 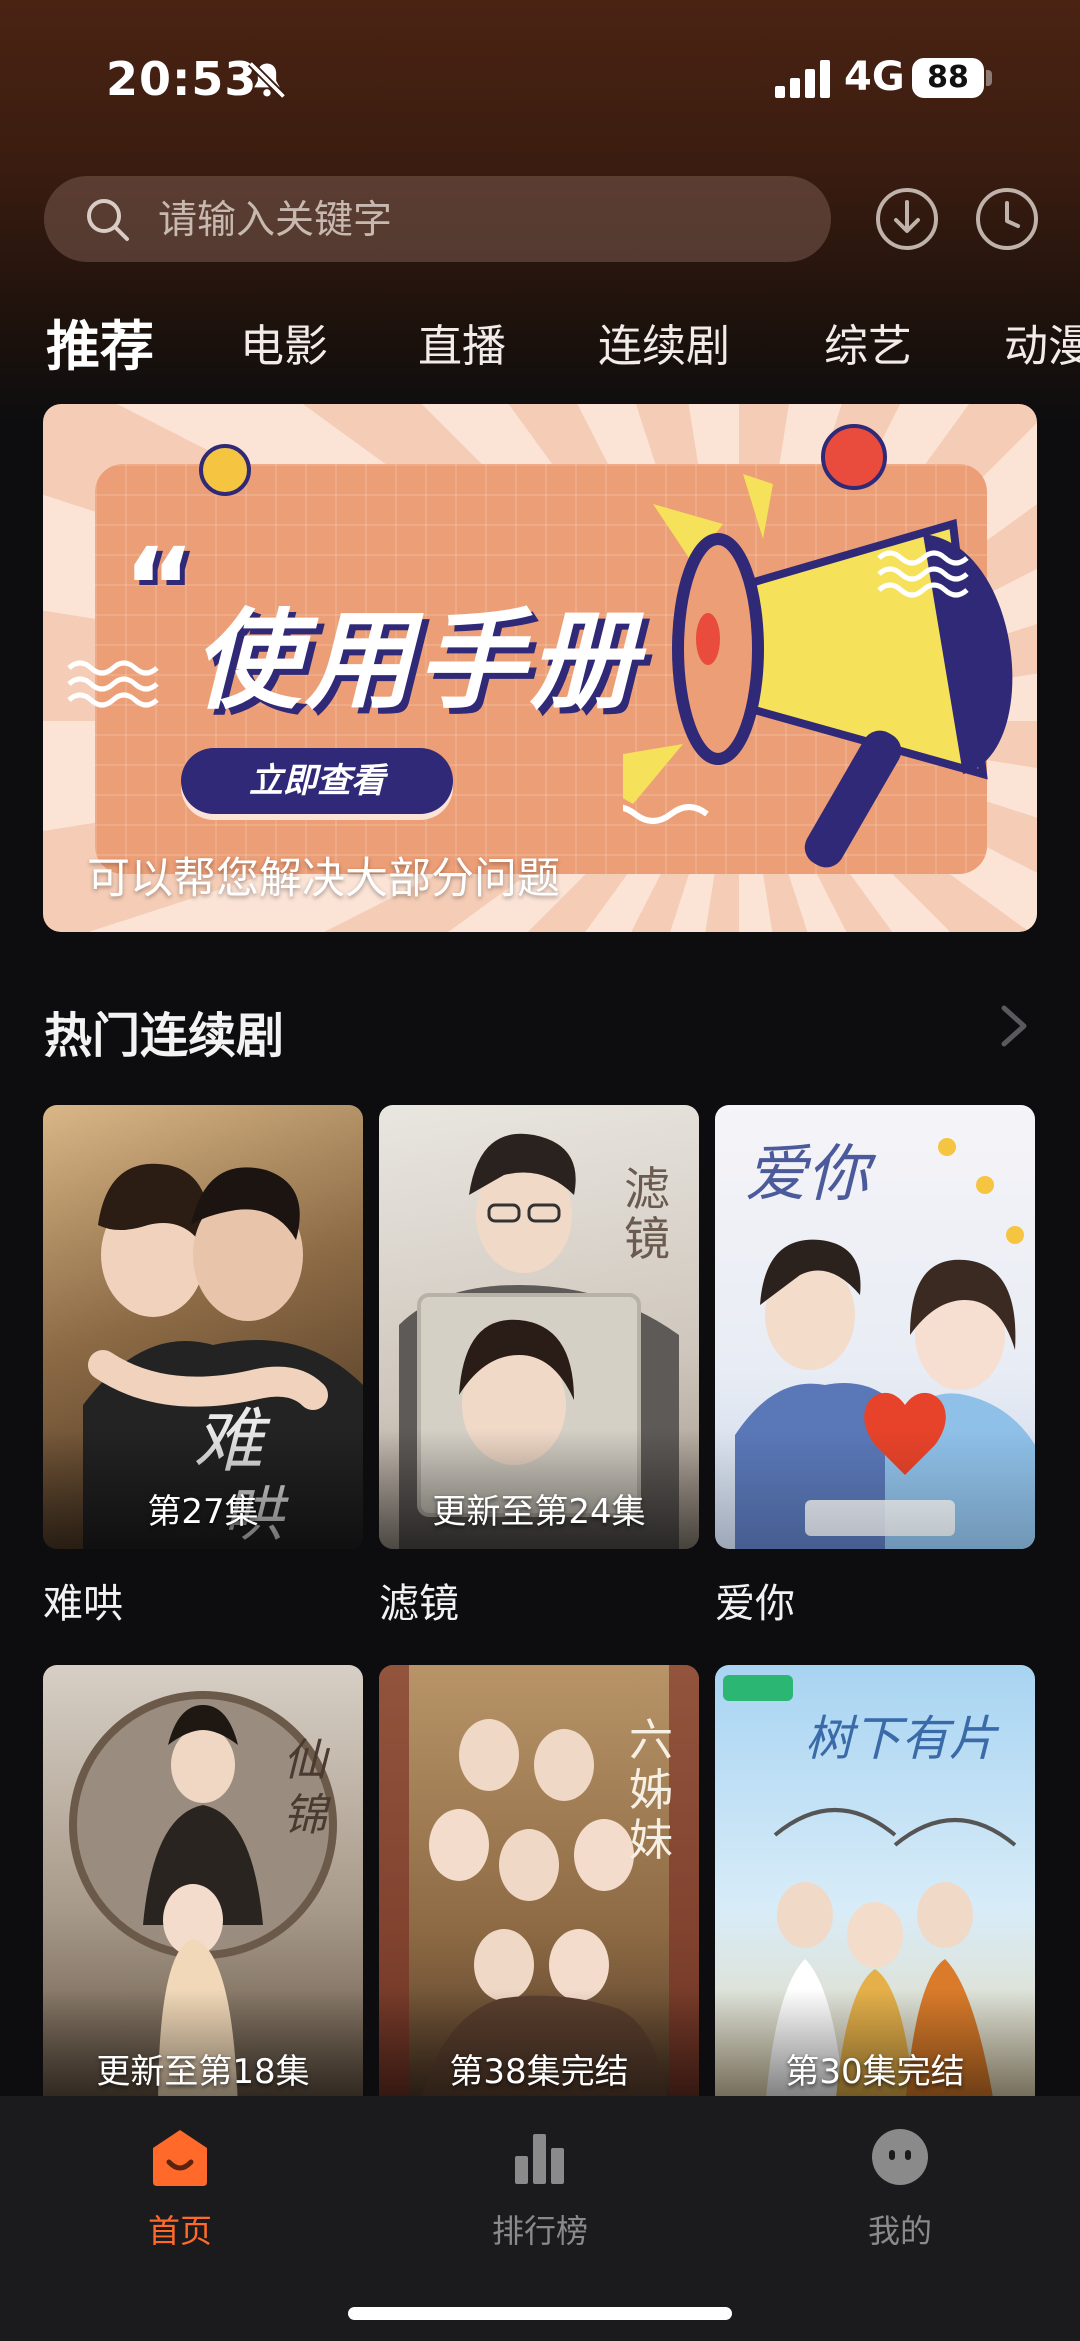 What do you see at coordinates (203, 1887) in the screenshot?
I see `show-poster: 仙 锦 更新至第18集` at bounding box center [203, 1887].